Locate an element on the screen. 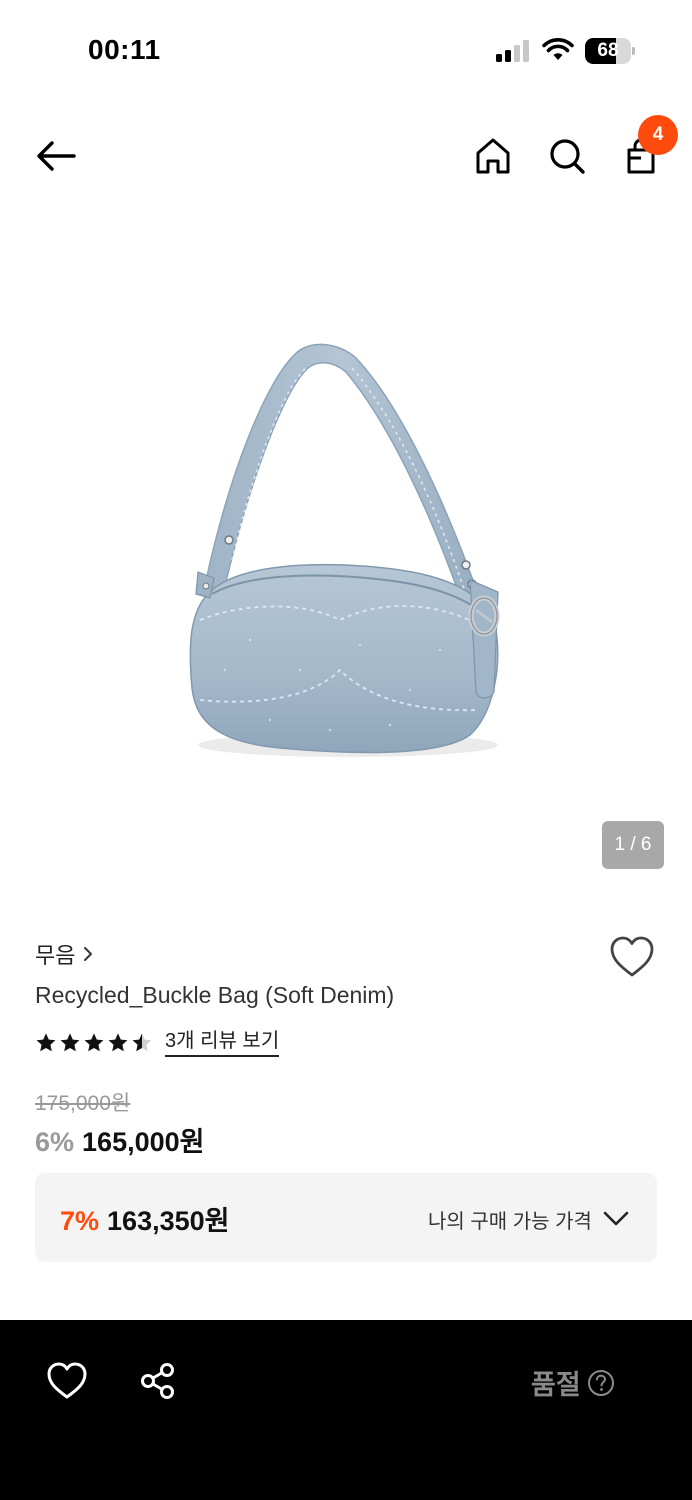  cellular-signal-icon is located at coordinates (512, 51).